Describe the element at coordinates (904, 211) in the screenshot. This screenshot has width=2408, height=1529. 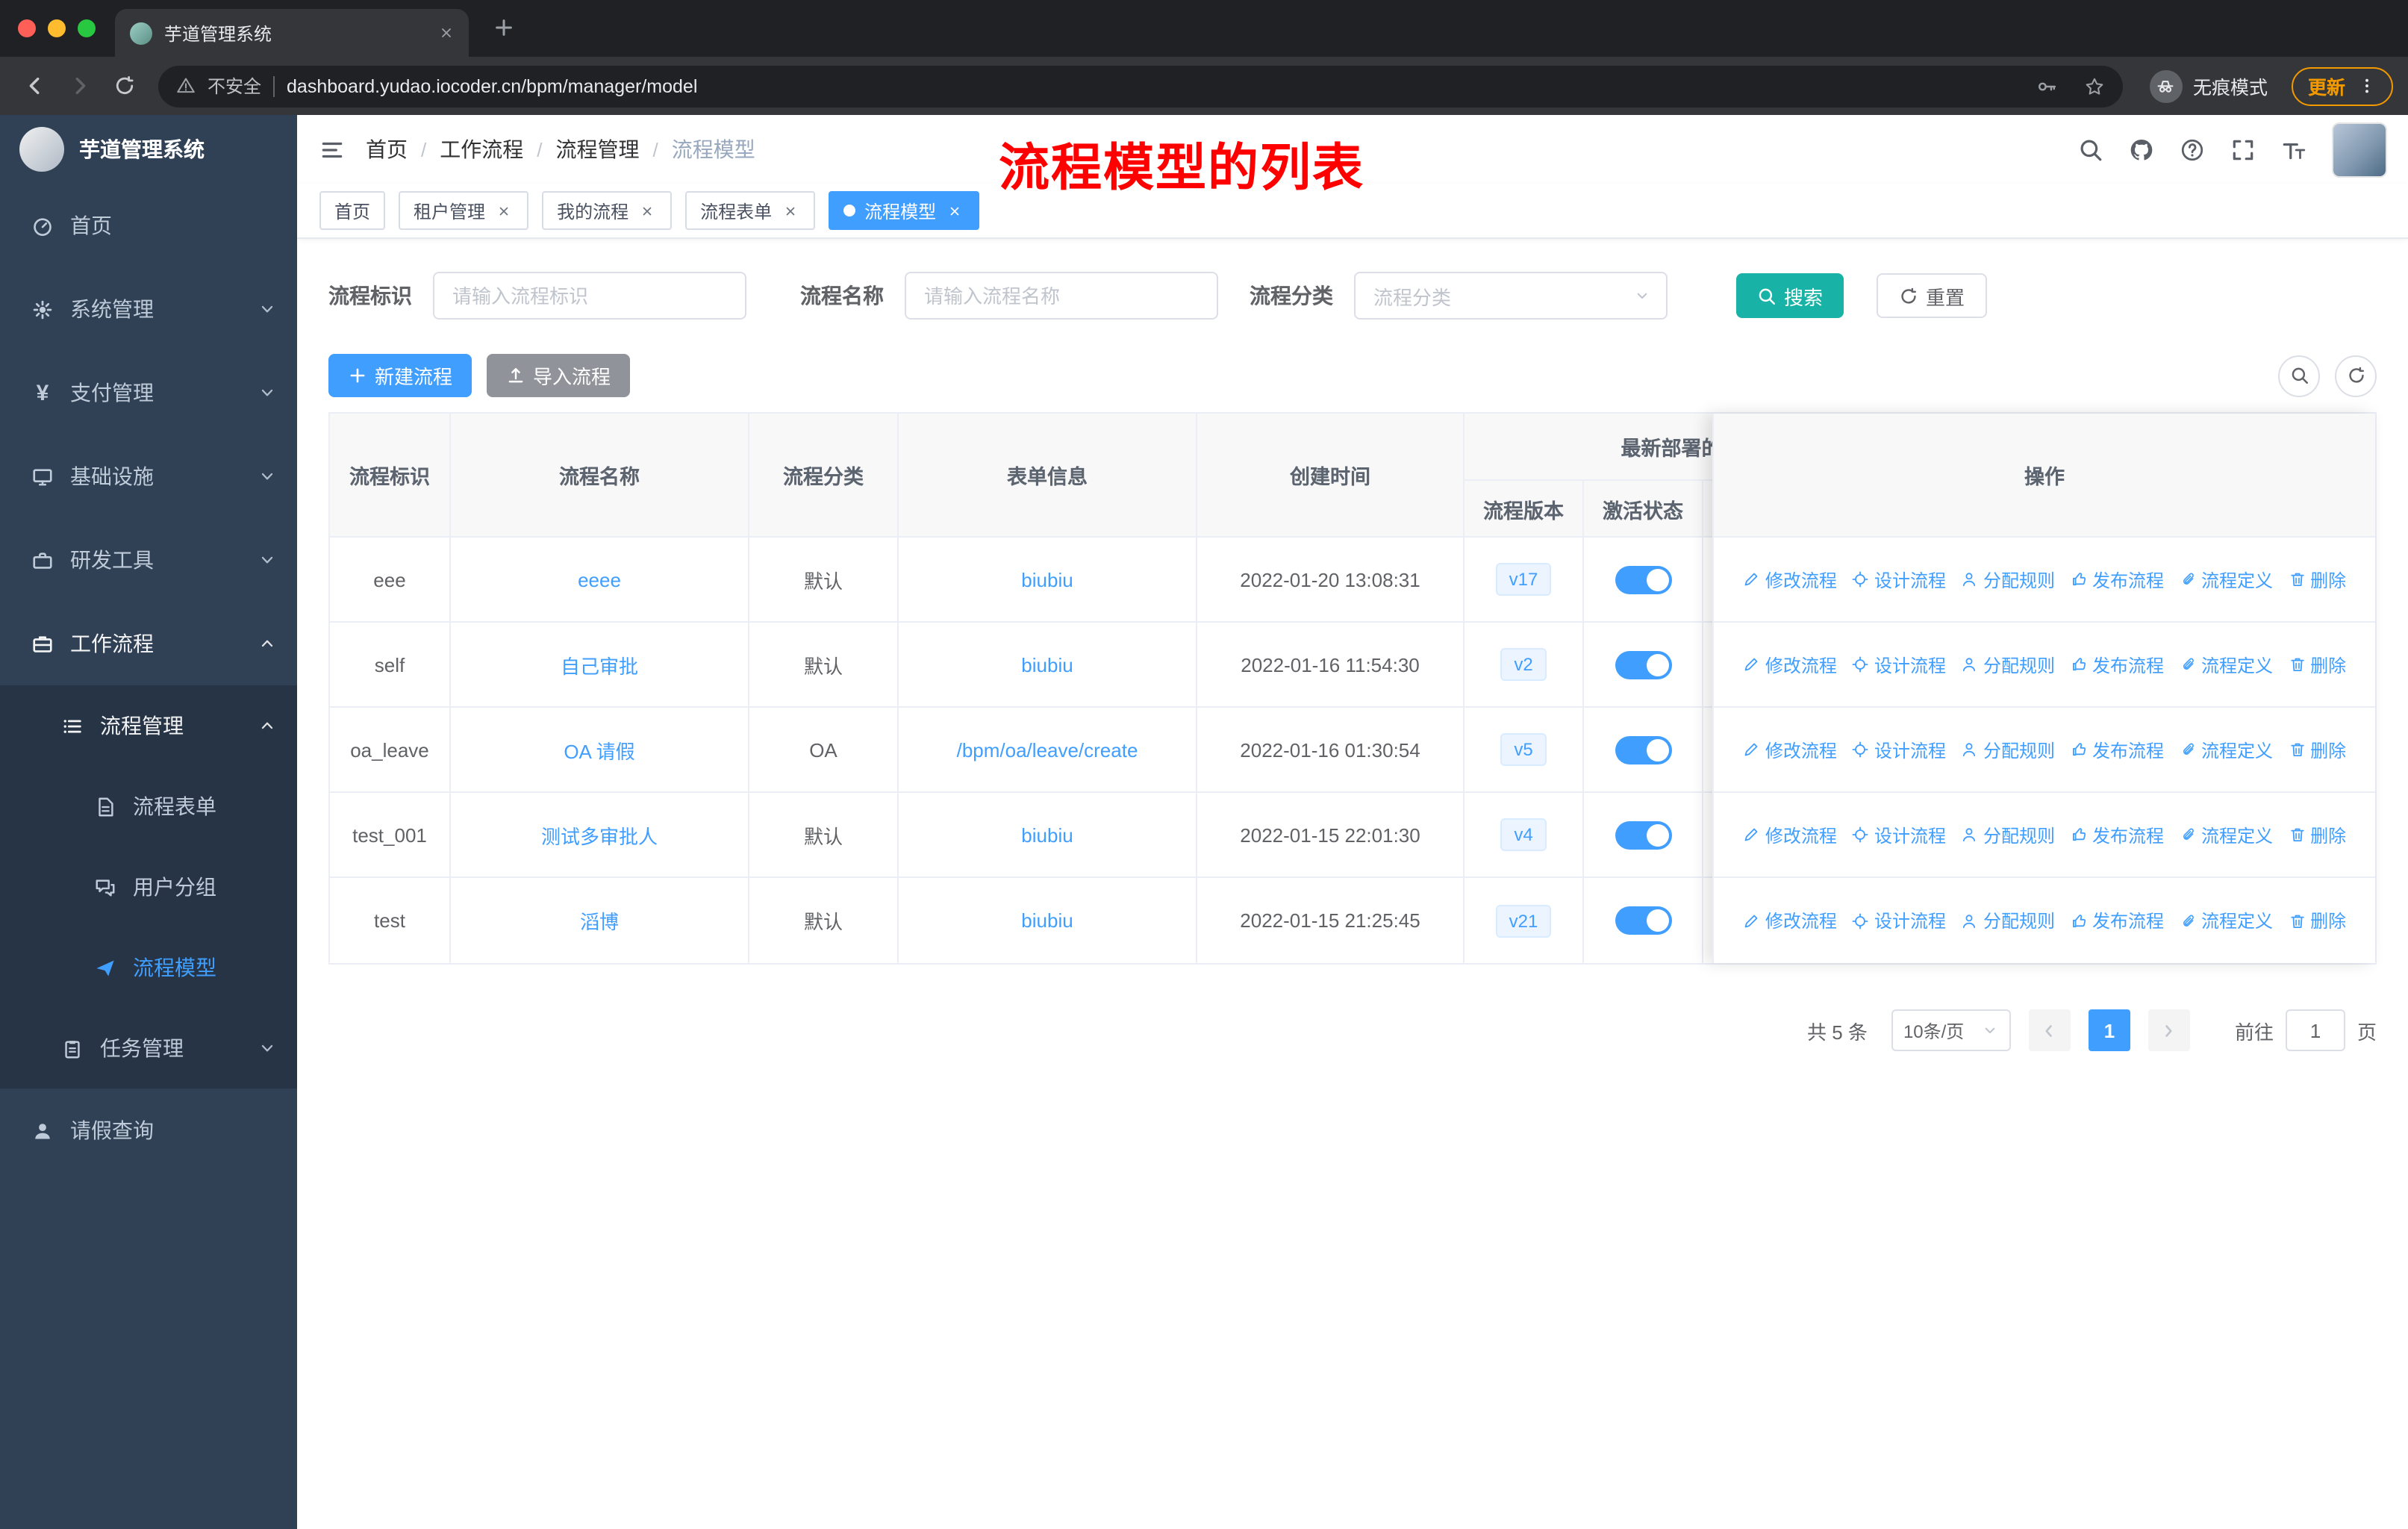
I see `tag-view-4: 流程模型` at that location.